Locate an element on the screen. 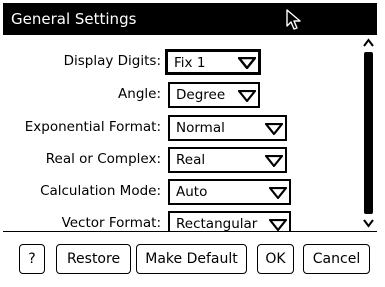 This screenshot has width=385, height=287. real-or-complex-value: Real is located at coordinates (191, 160).